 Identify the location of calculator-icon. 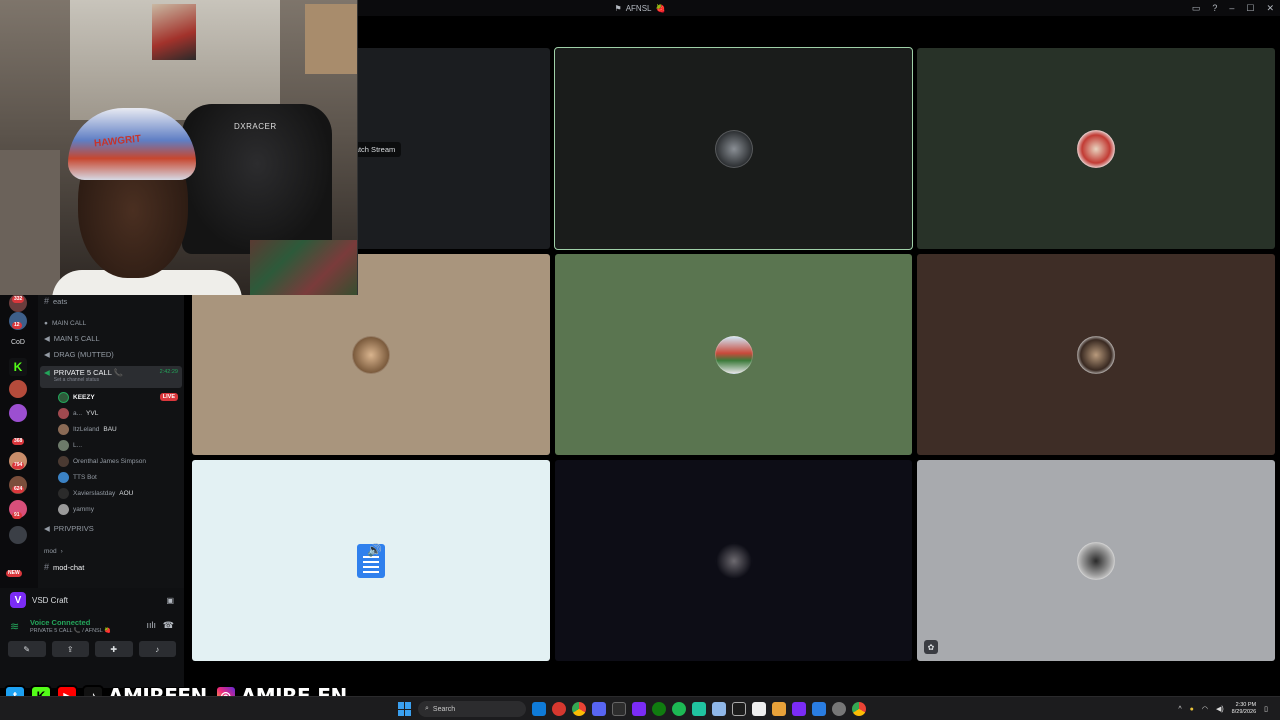
(619, 709).